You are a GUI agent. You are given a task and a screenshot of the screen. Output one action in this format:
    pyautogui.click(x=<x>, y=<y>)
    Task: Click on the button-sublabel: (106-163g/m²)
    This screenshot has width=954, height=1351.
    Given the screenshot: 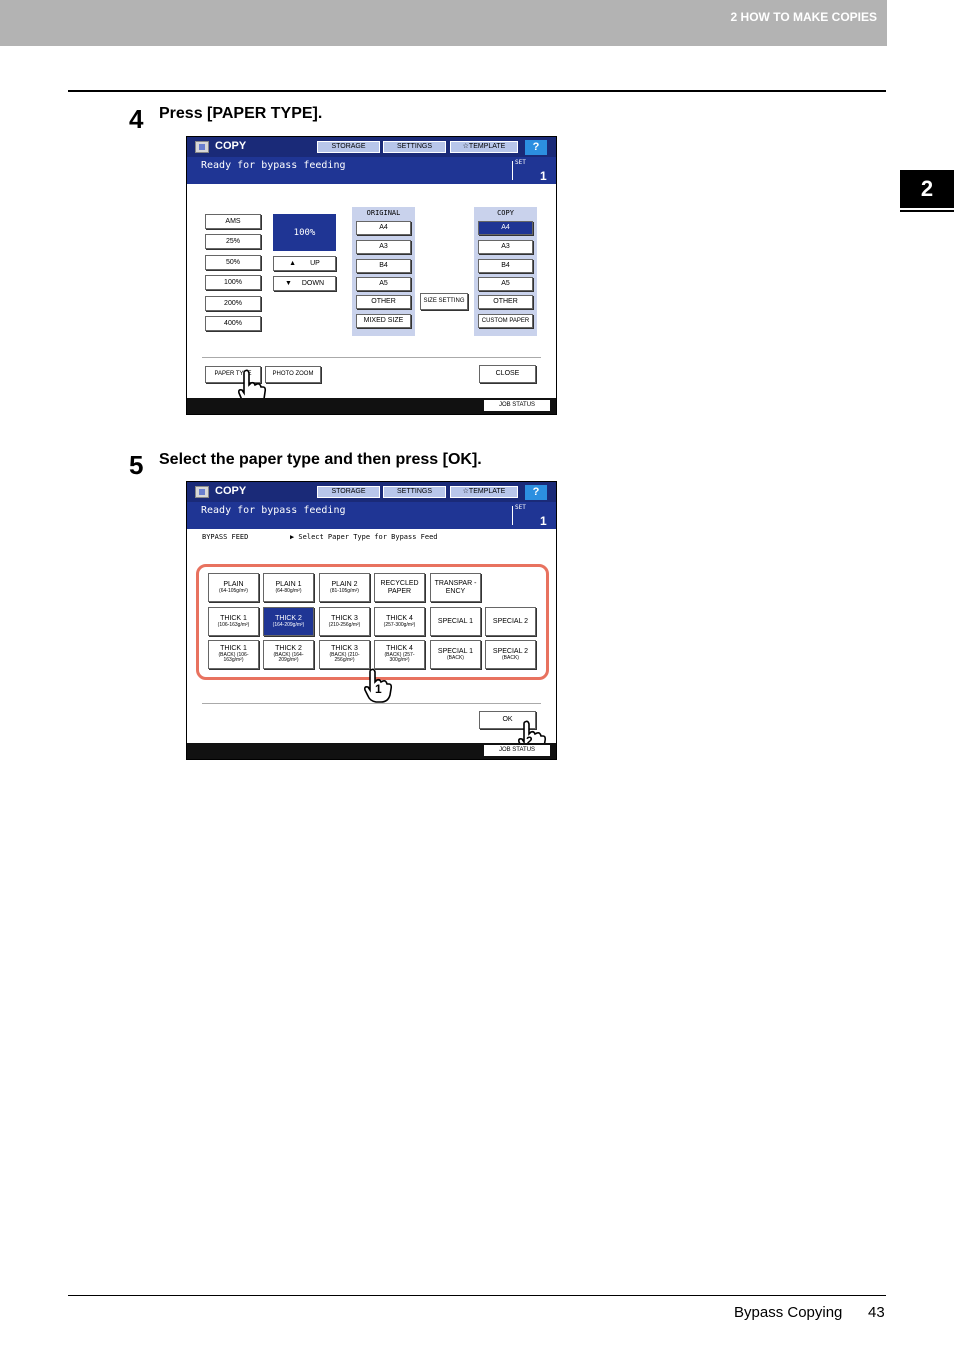 What is the action you would take?
    pyautogui.click(x=233, y=624)
    